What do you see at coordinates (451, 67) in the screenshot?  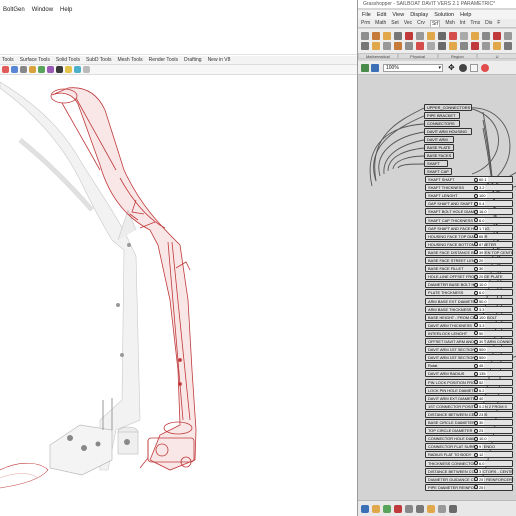 I see `sketch-tool-icon: ✥` at bounding box center [451, 67].